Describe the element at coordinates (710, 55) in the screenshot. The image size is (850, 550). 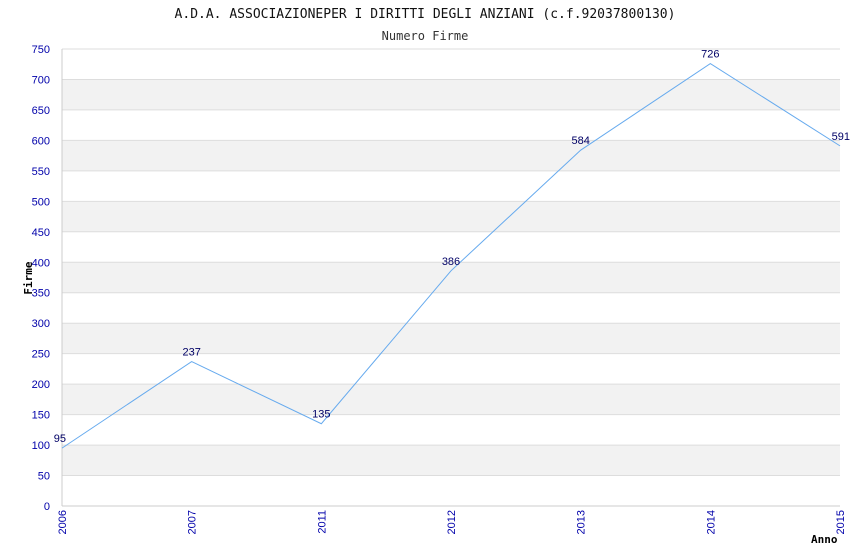
I see `data-label: 726` at that location.